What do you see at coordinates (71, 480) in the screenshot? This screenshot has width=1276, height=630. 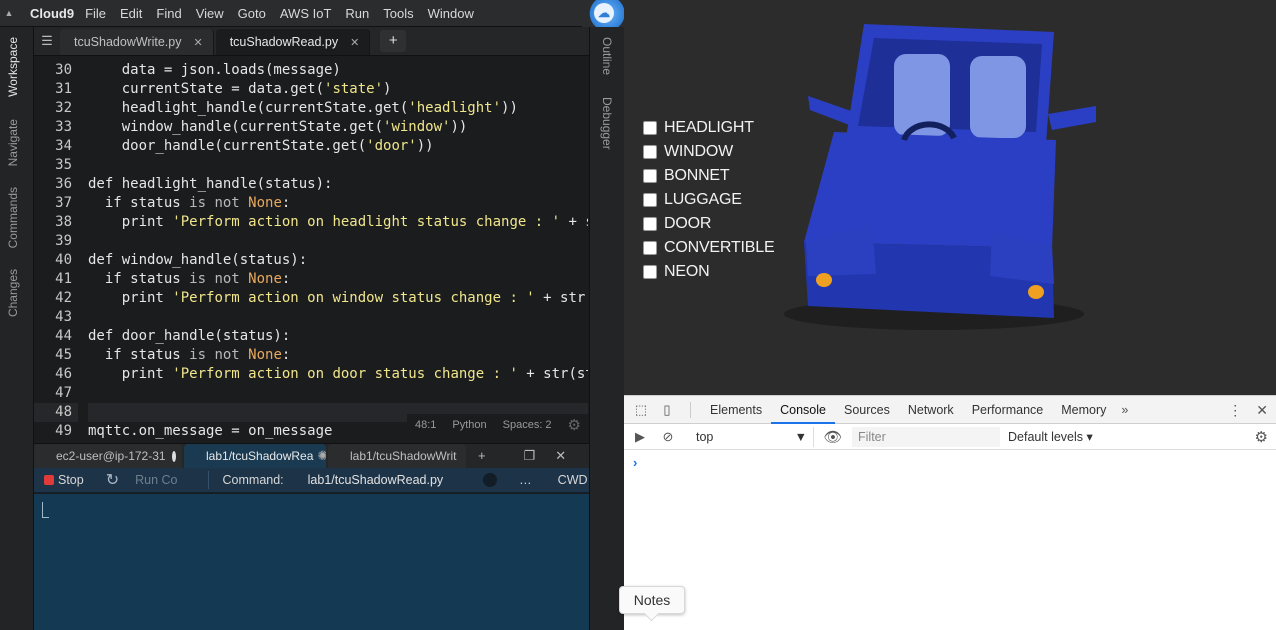 I see `stop-button: Stop` at bounding box center [71, 480].